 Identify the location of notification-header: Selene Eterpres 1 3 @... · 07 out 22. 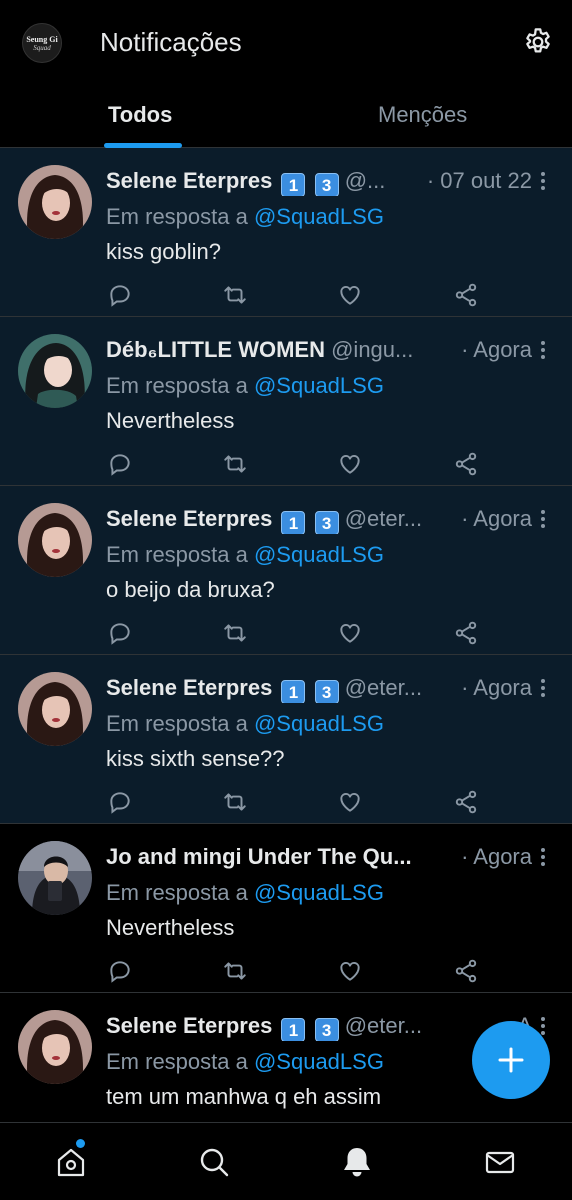
(319, 182).